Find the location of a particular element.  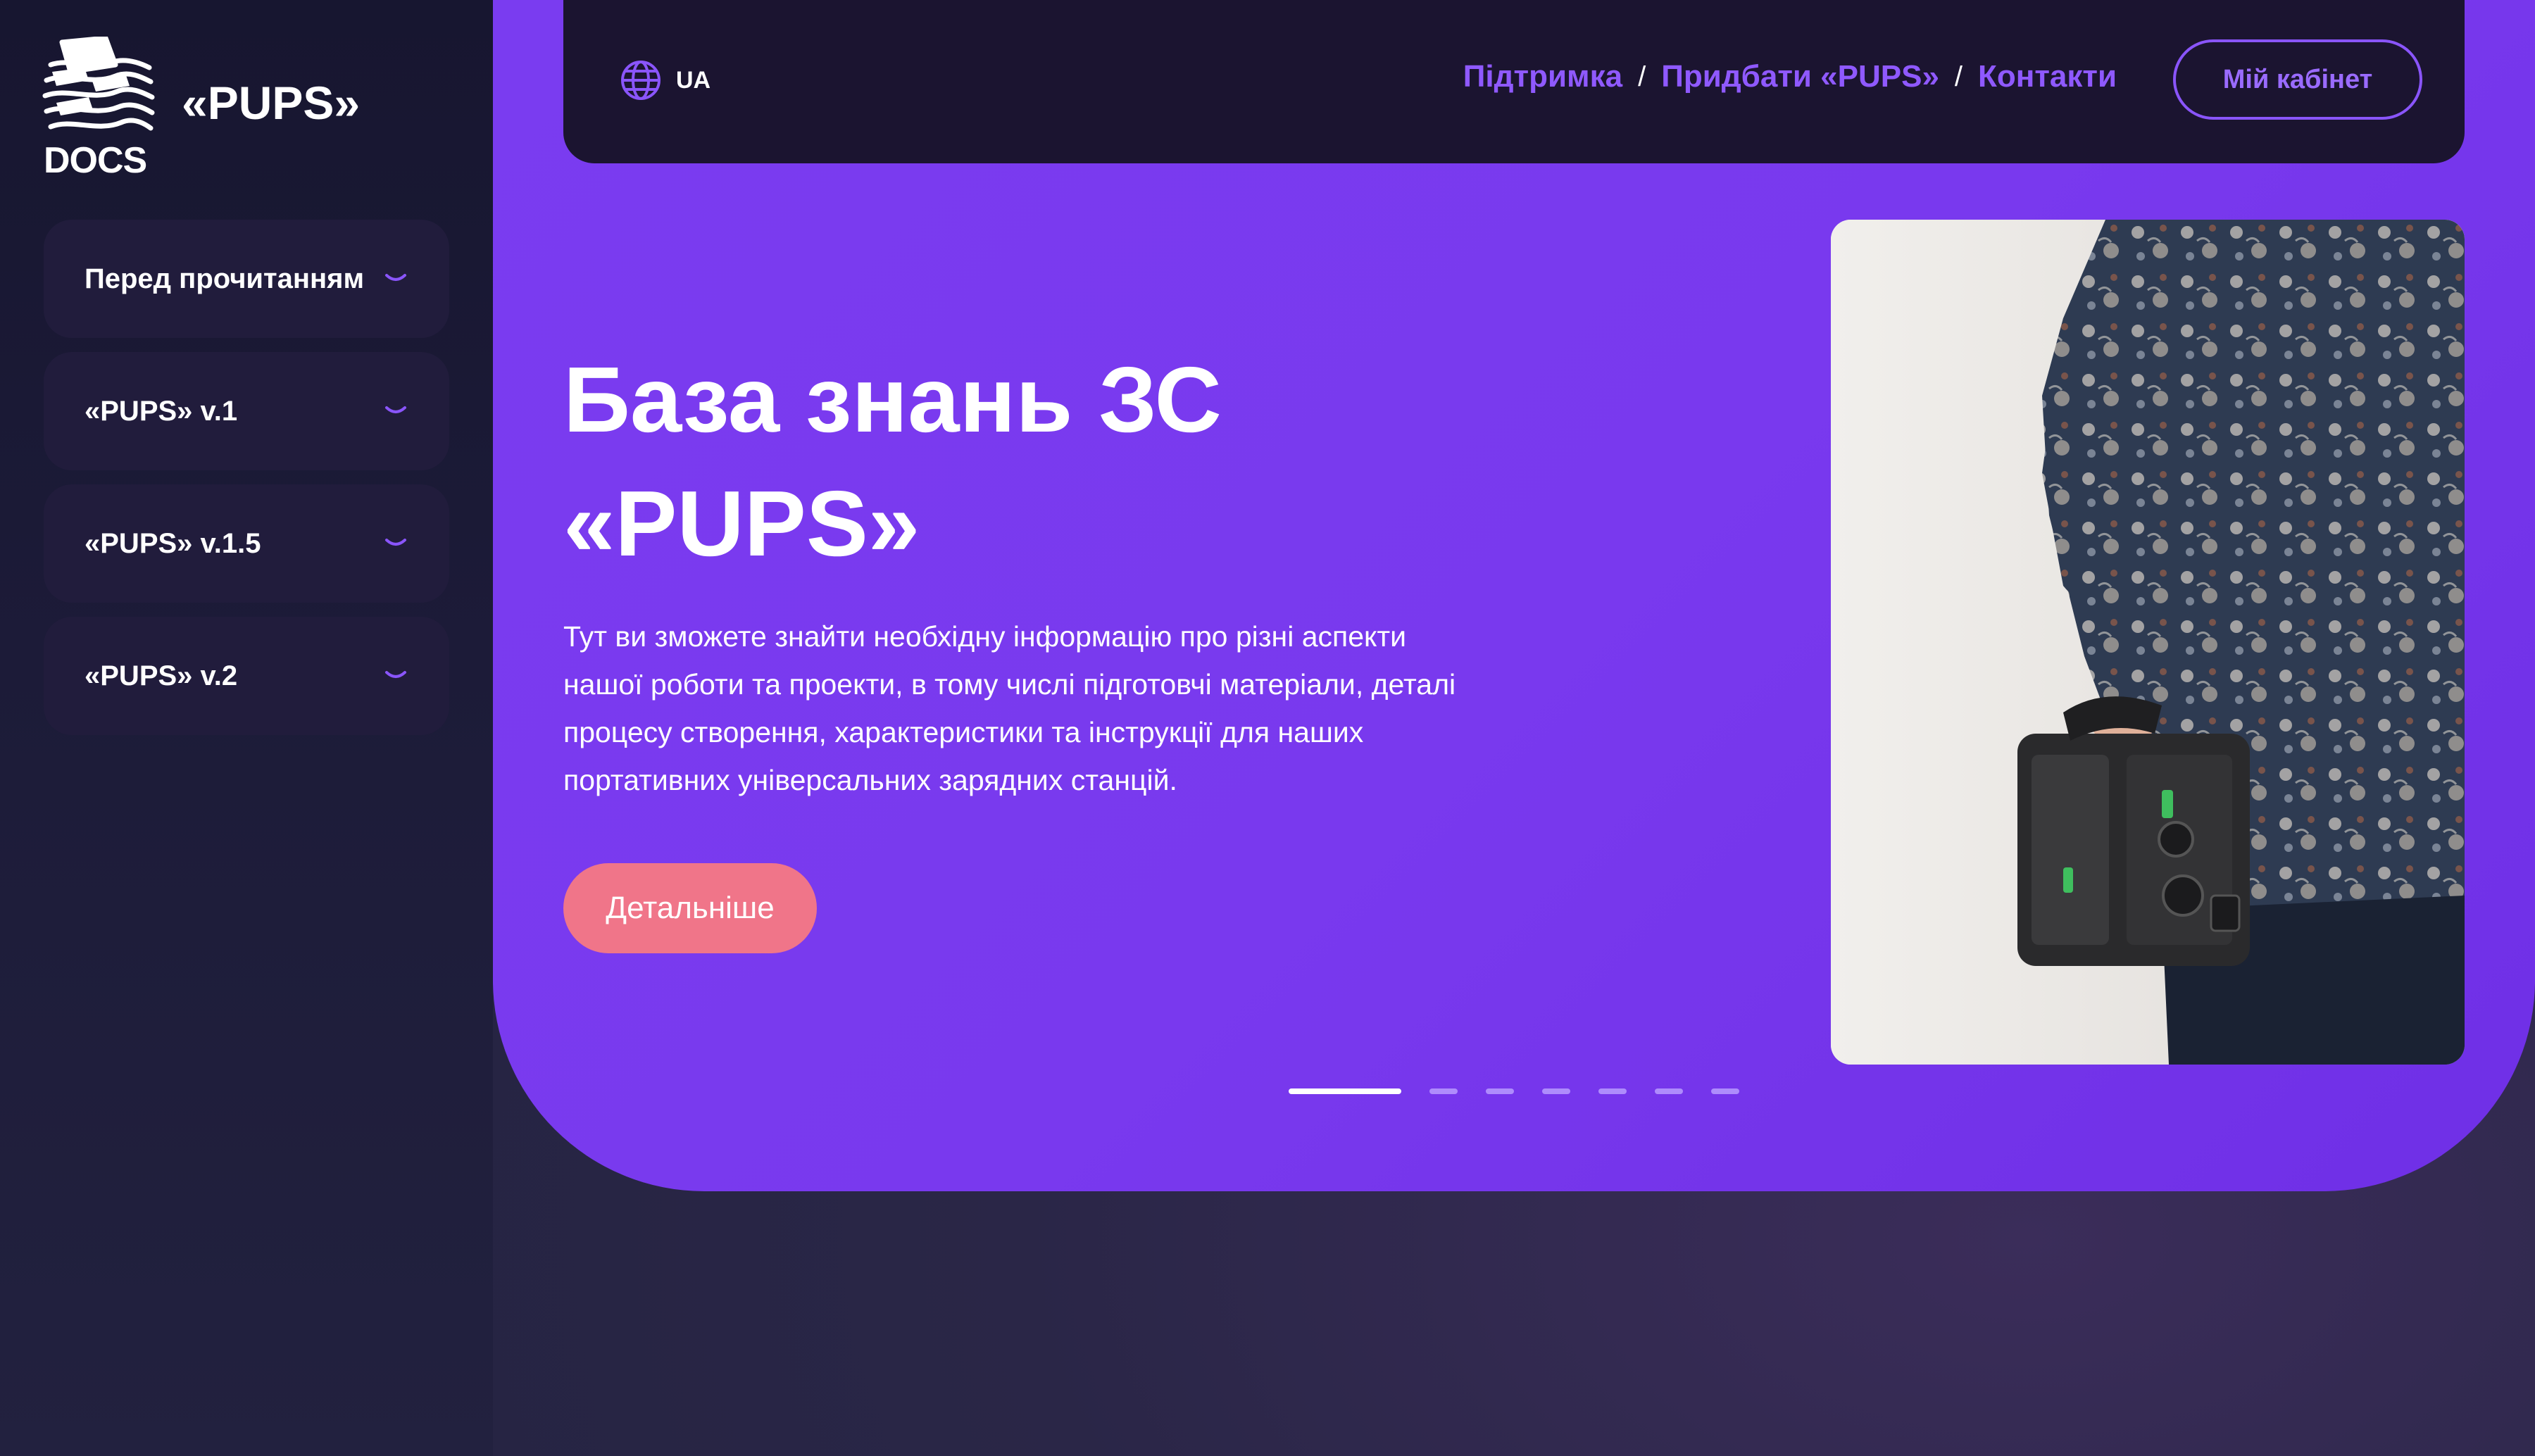

my-cabinet-button: Мій кабінет is located at coordinates (2297, 79).